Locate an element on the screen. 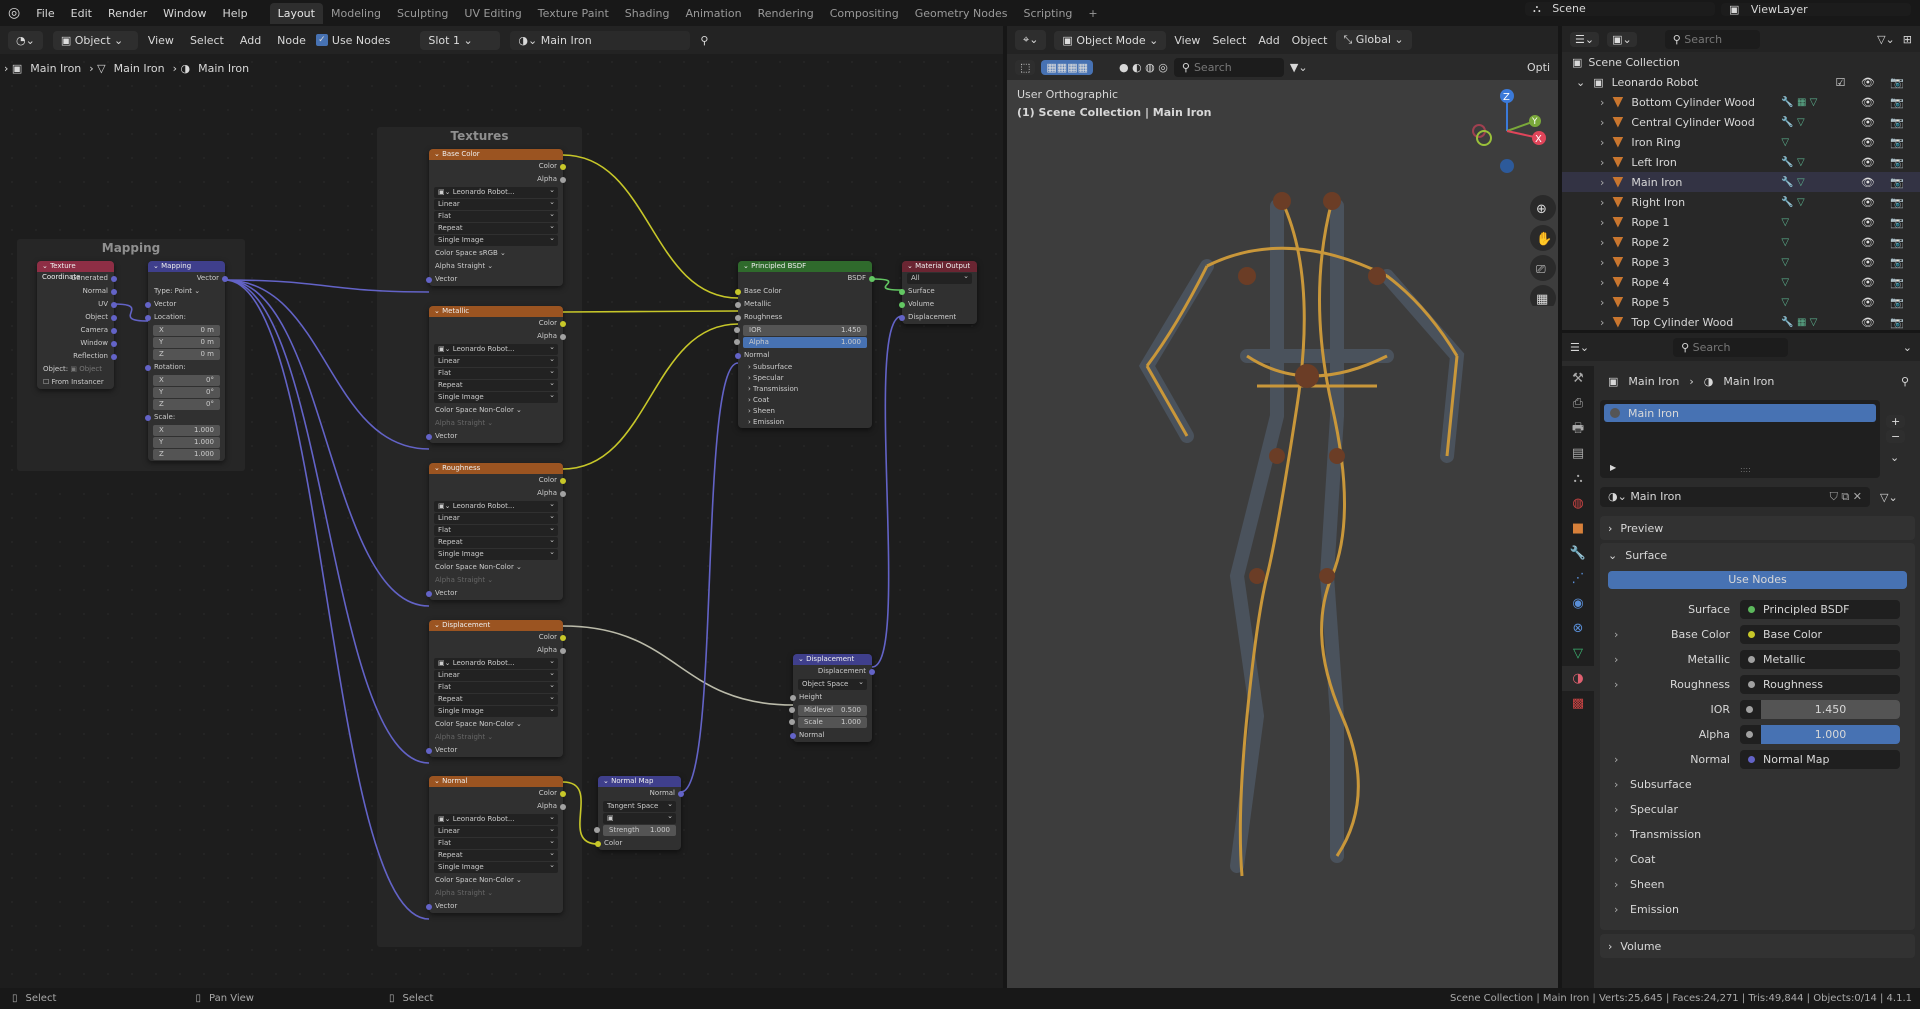  outliner-item: › Right Iron 🔧 ▽ 👁 📷 is located at coordinates (1741, 202).